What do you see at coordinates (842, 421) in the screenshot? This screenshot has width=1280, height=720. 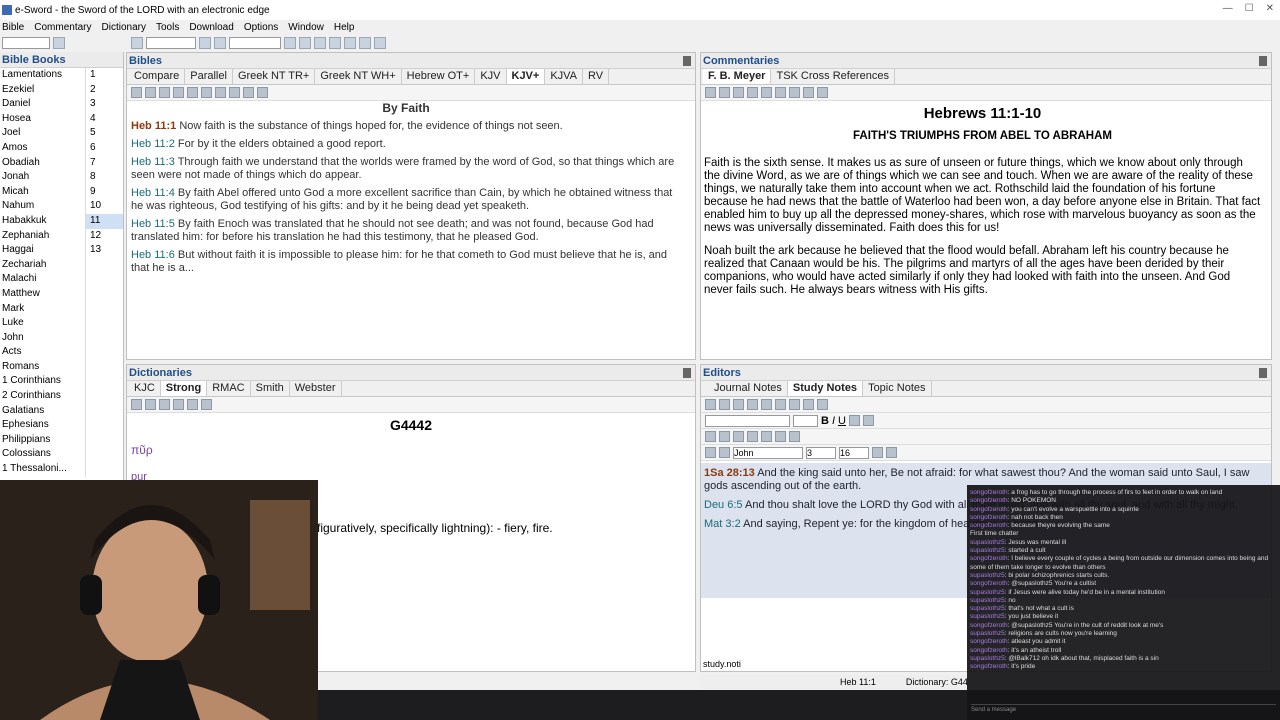 I see `underline-button: U` at bounding box center [842, 421].